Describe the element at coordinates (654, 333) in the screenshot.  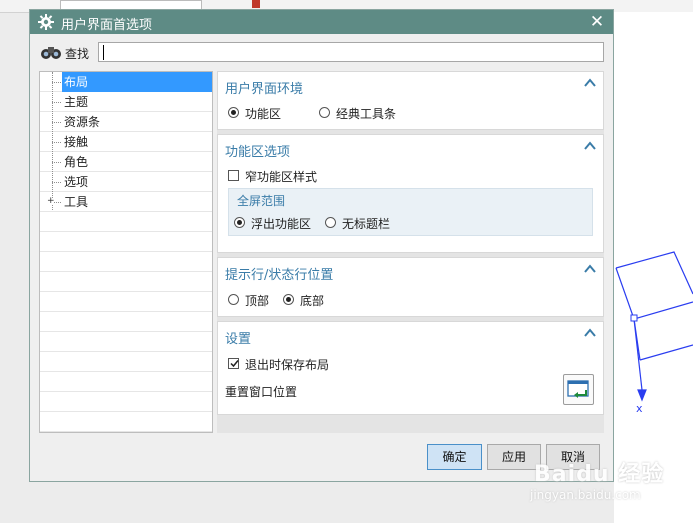
I see `wireframe-model: x` at that location.